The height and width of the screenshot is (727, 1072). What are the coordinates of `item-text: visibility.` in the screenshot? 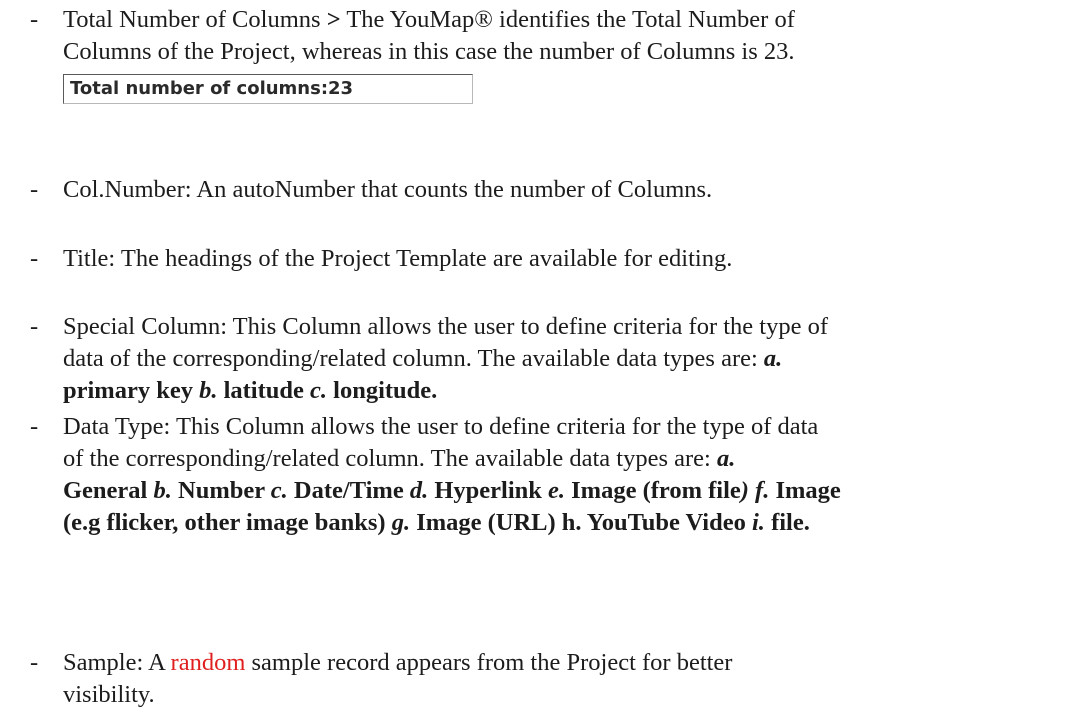 It's located at (109, 694).